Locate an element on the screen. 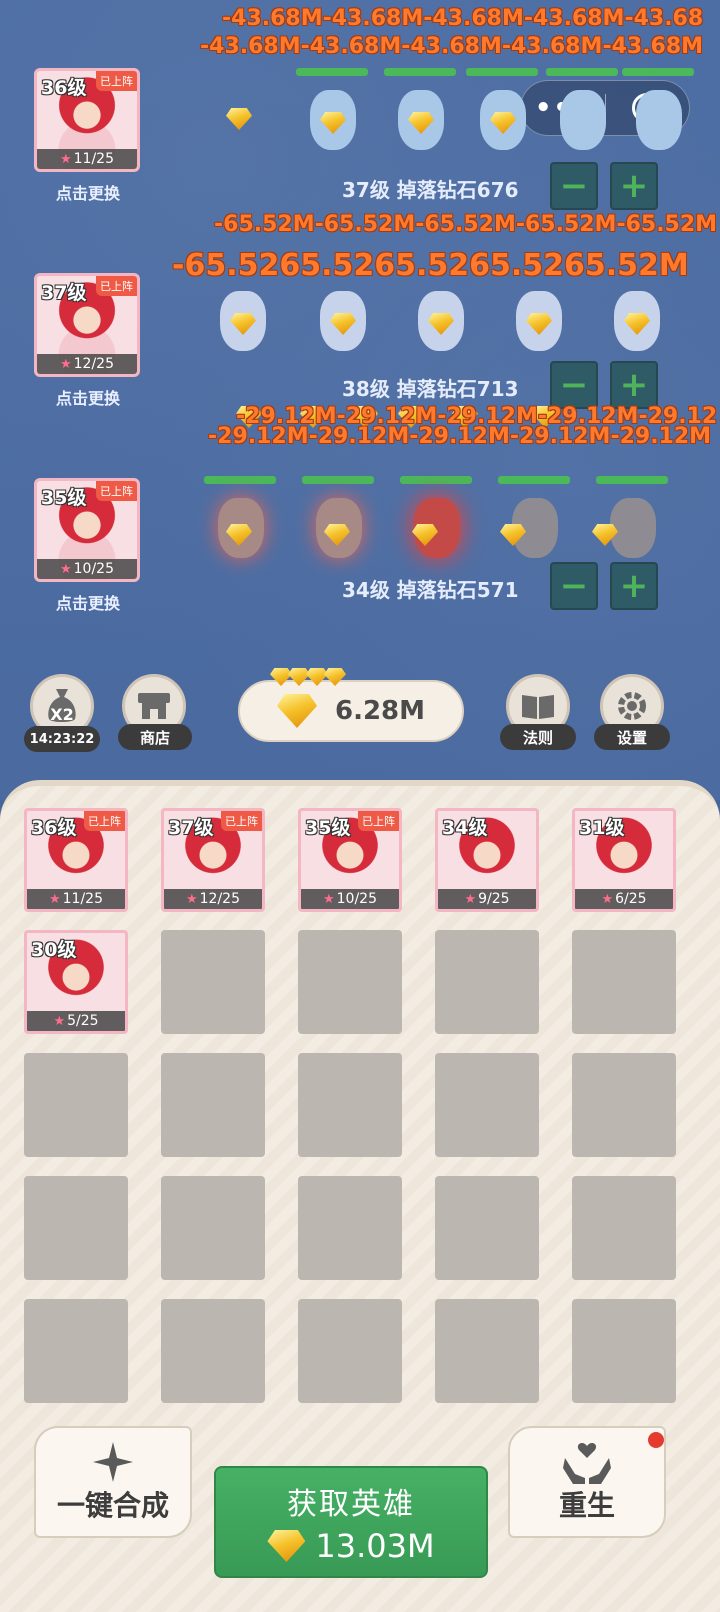  hero-stars: ★ 9/25 is located at coordinates (487, 899).